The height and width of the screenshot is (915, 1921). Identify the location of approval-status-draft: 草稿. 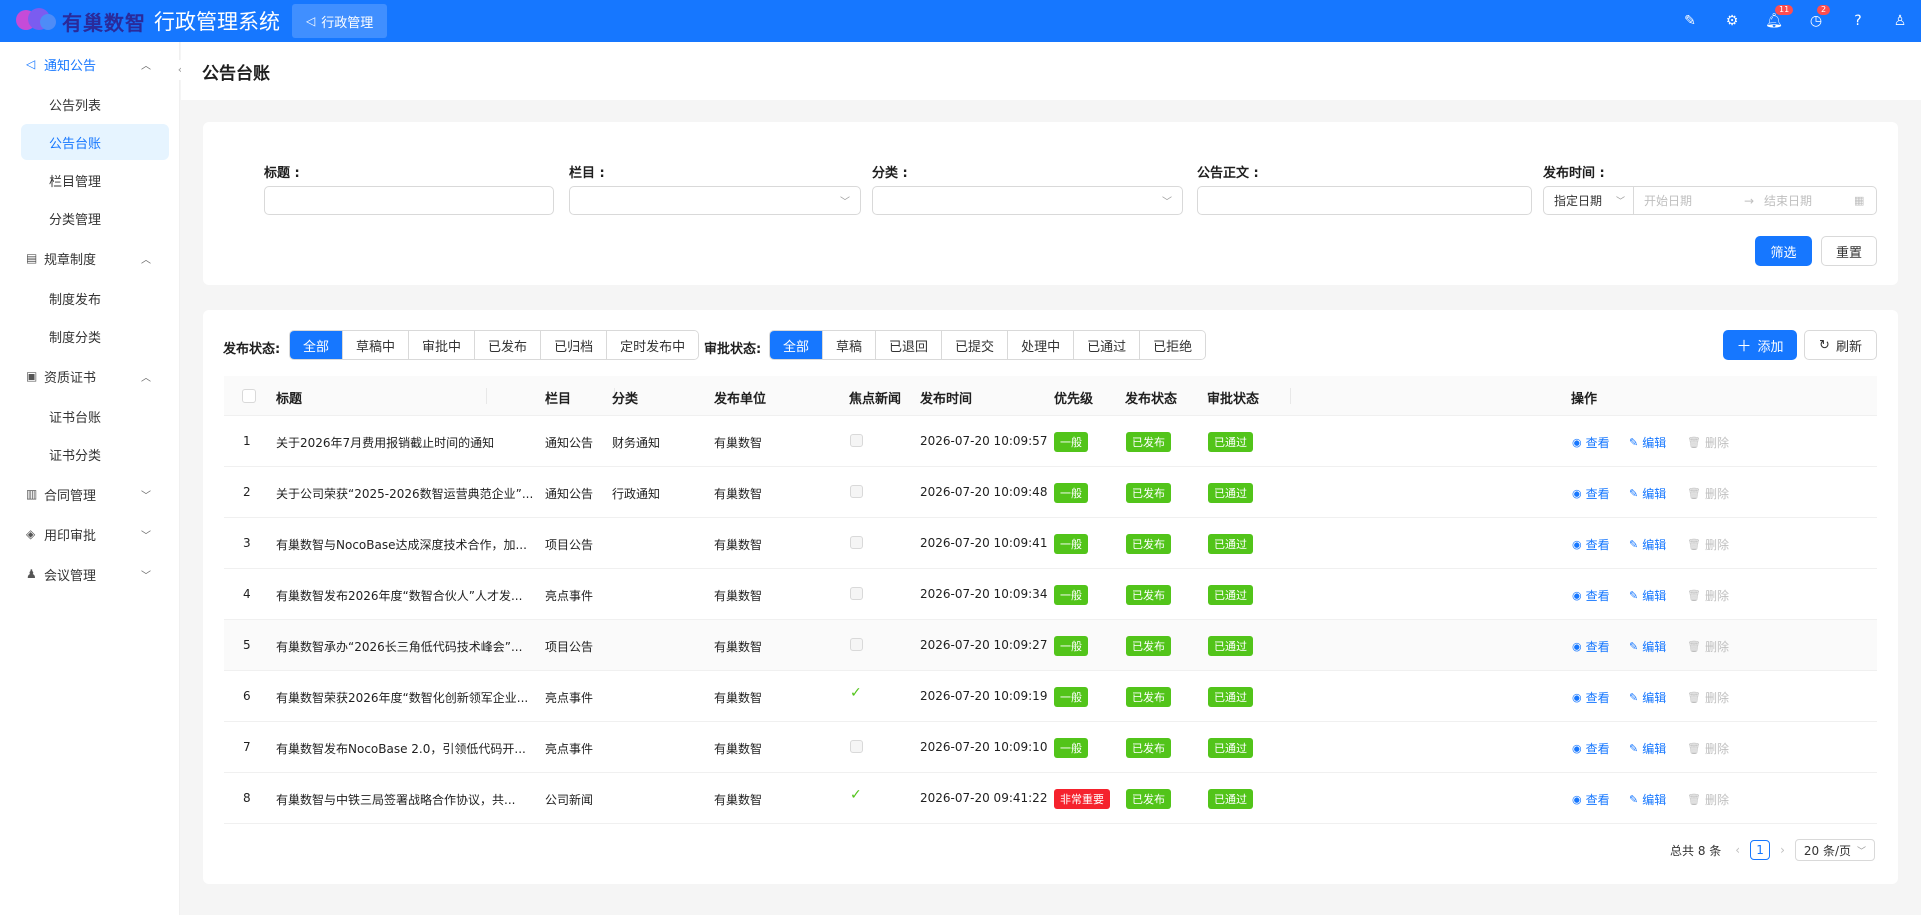
(850, 345).